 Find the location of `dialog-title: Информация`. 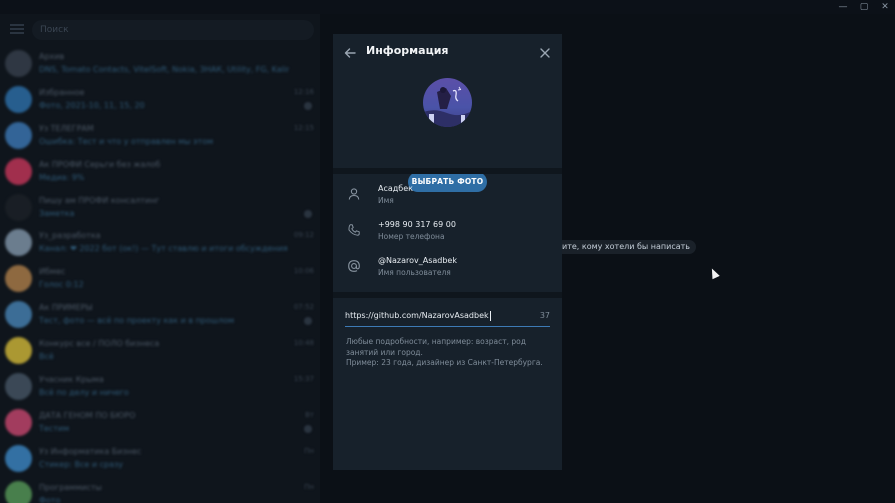

dialog-title: Информация is located at coordinates (407, 50).